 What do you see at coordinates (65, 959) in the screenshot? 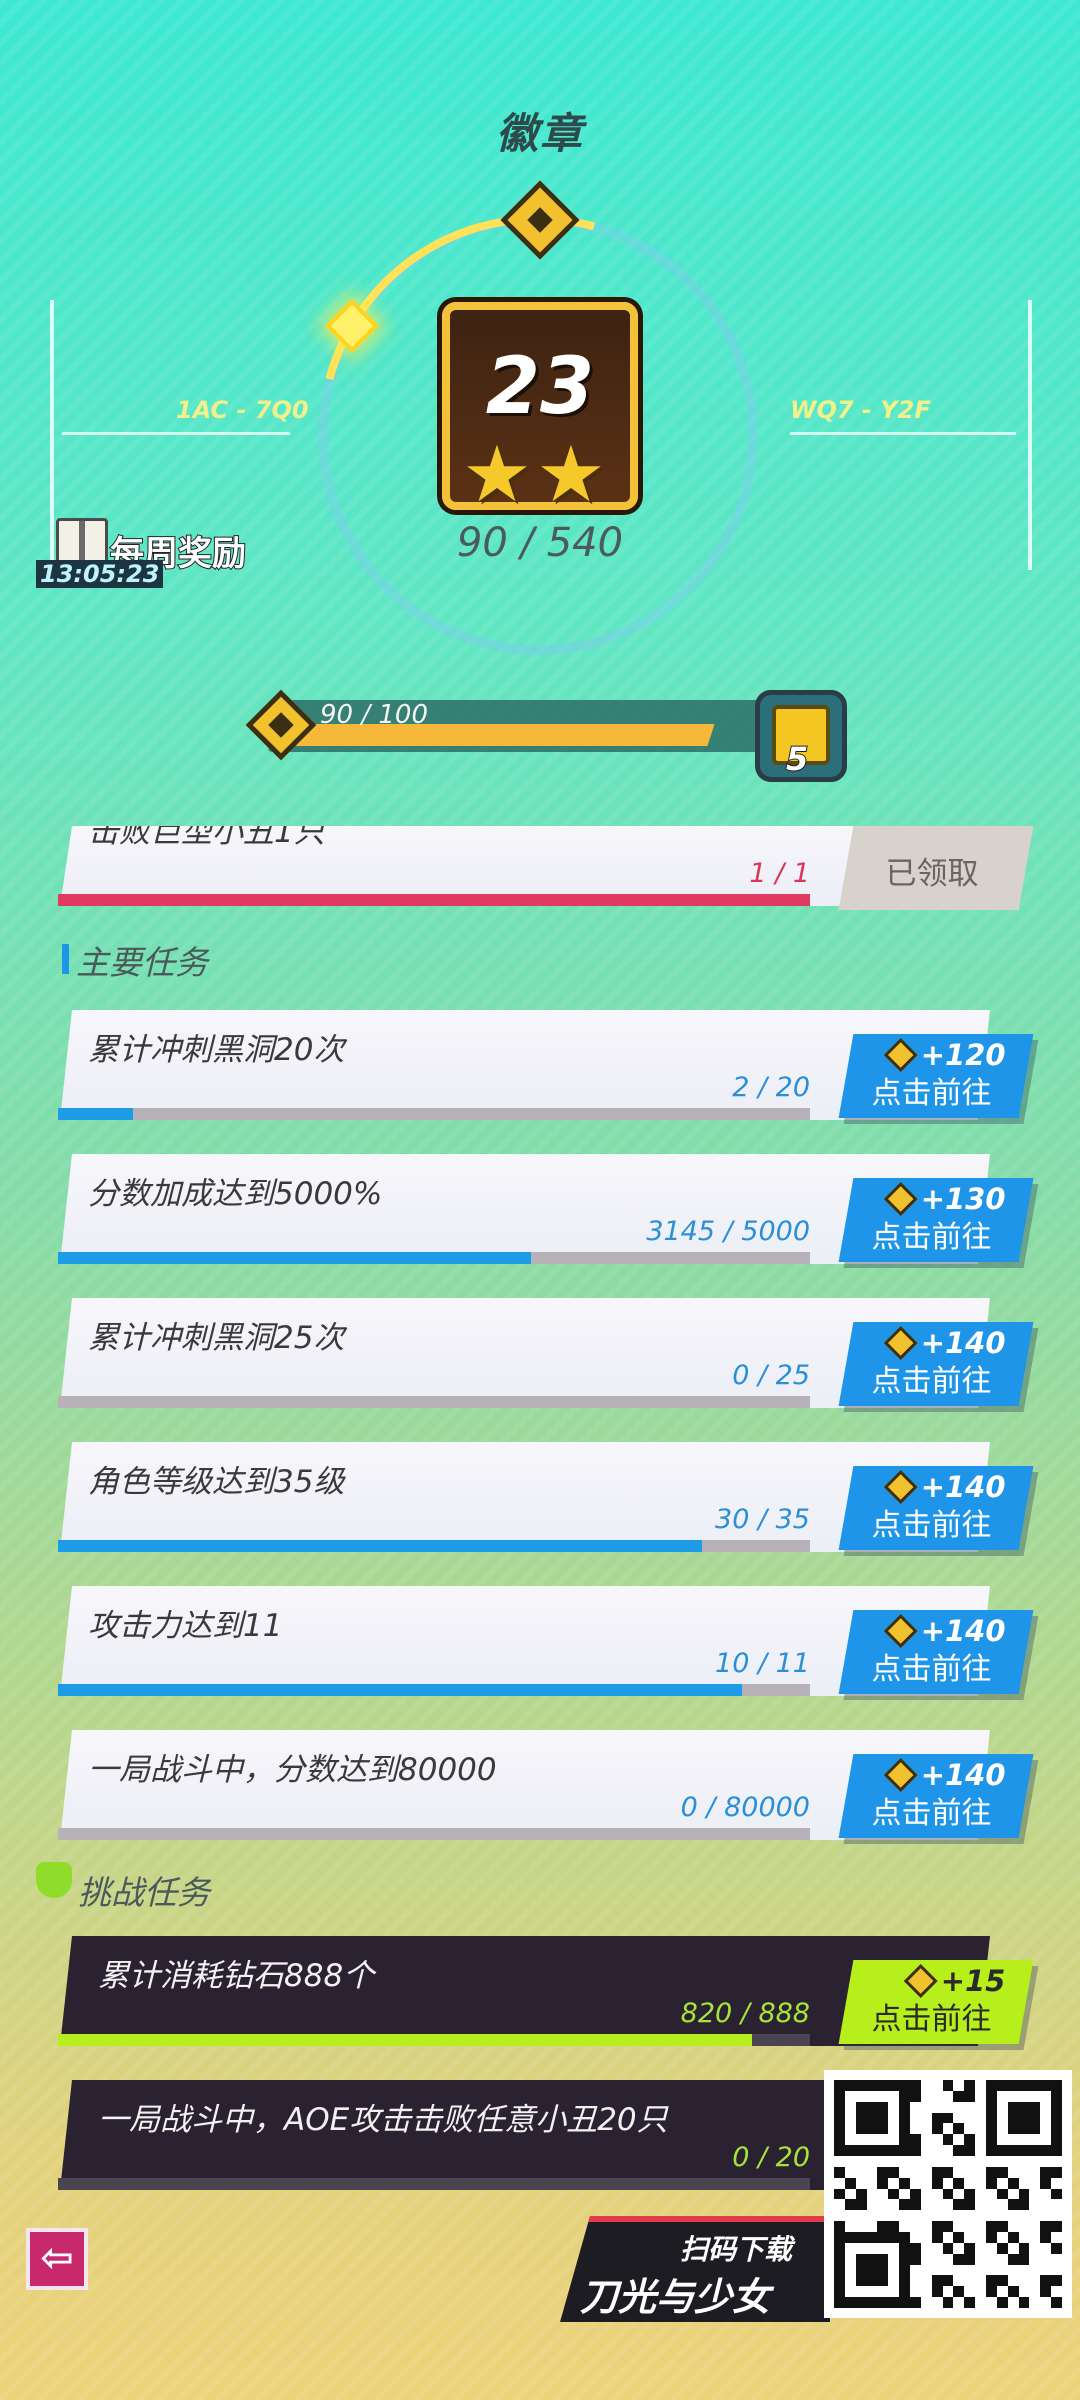
I see `section-marker` at bounding box center [65, 959].